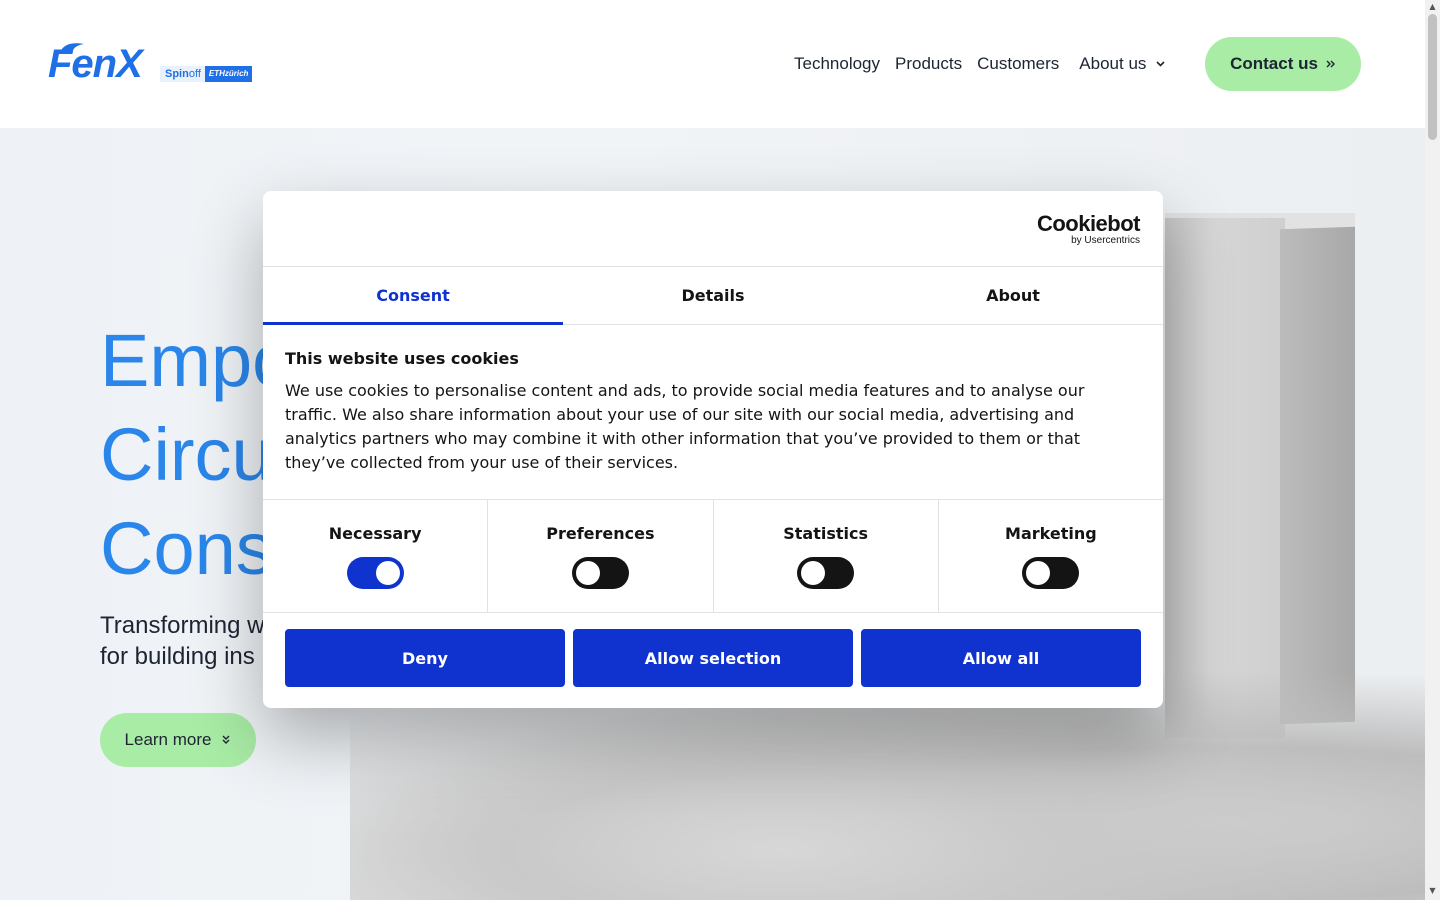 The image size is (1440, 900). I want to click on badge-spin-text: Spin, so click(177, 74).